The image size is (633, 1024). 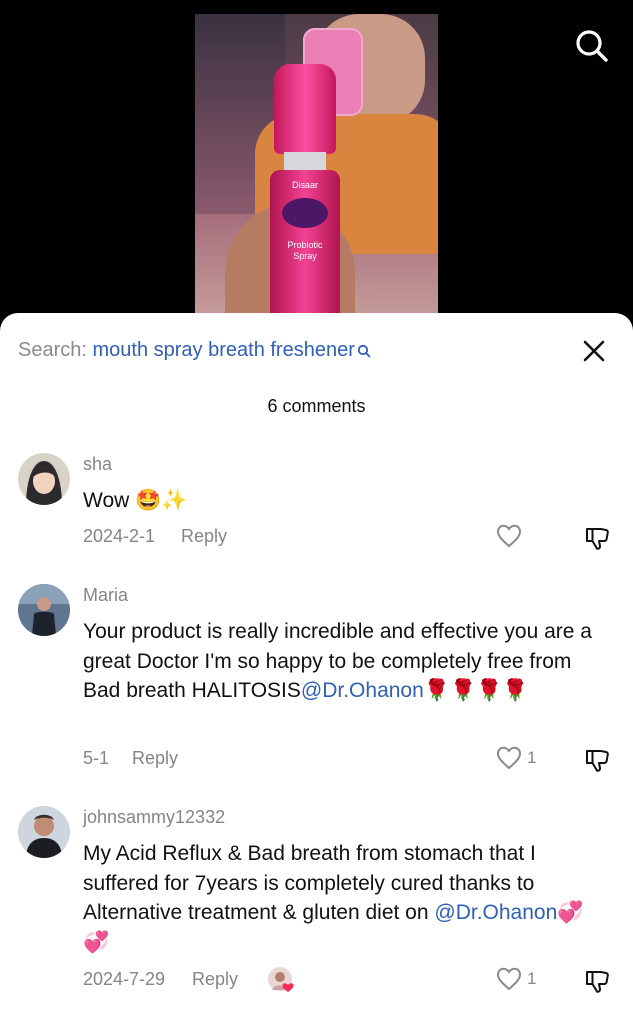 I want to click on comment-date: 5-1, so click(x=96, y=758).